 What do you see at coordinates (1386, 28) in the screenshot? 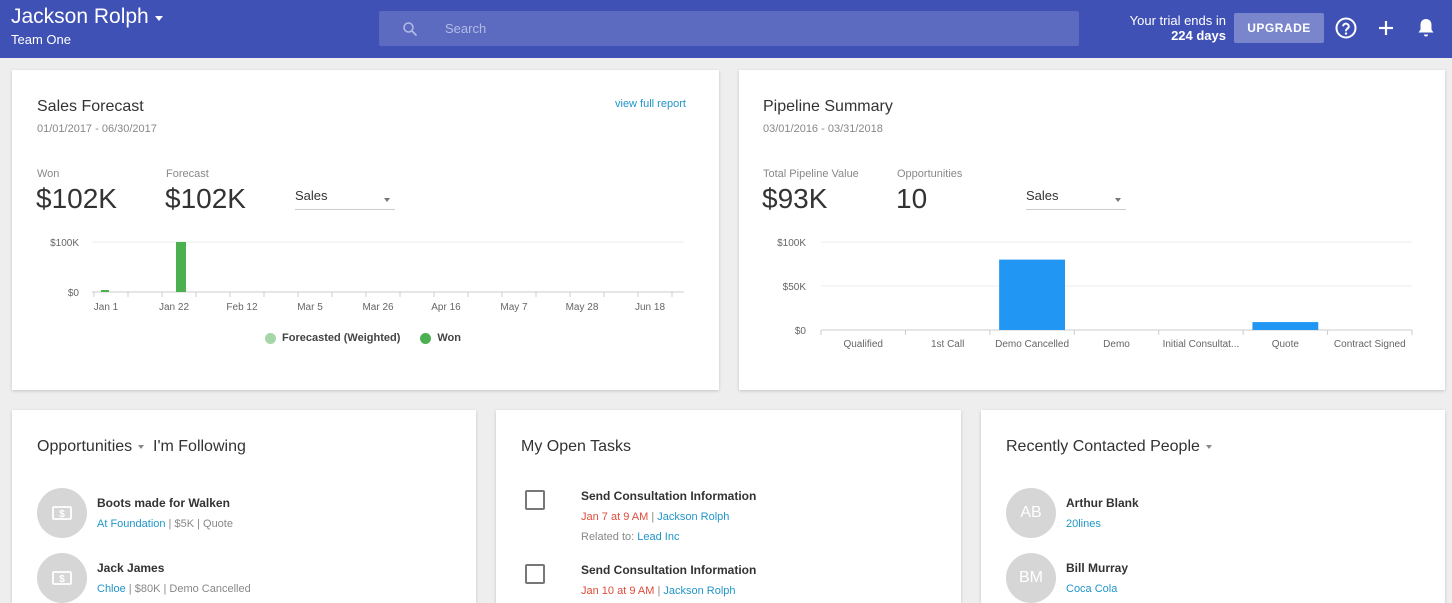
I see `add-icon` at bounding box center [1386, 28].